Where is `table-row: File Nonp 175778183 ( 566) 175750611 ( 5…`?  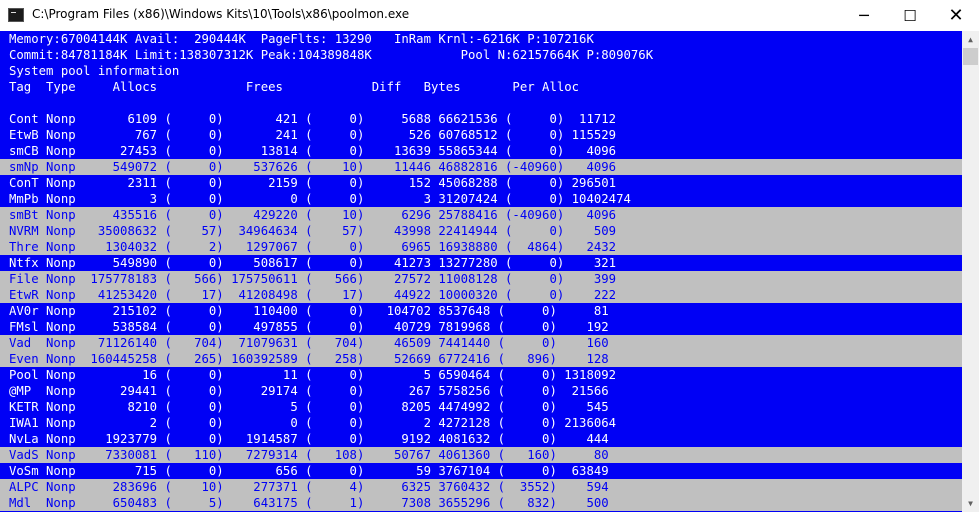 table-row: File Nonp 175778183 ( 566) 175750611 ( 5… is located at coordinates (481, 279).